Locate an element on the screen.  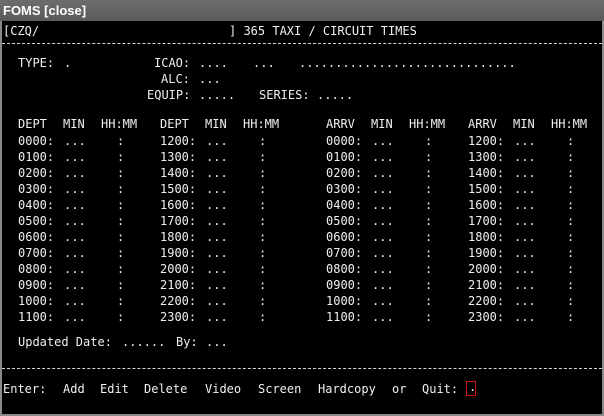
window-title: FOMS [close] is located at coordinates (44, 10).